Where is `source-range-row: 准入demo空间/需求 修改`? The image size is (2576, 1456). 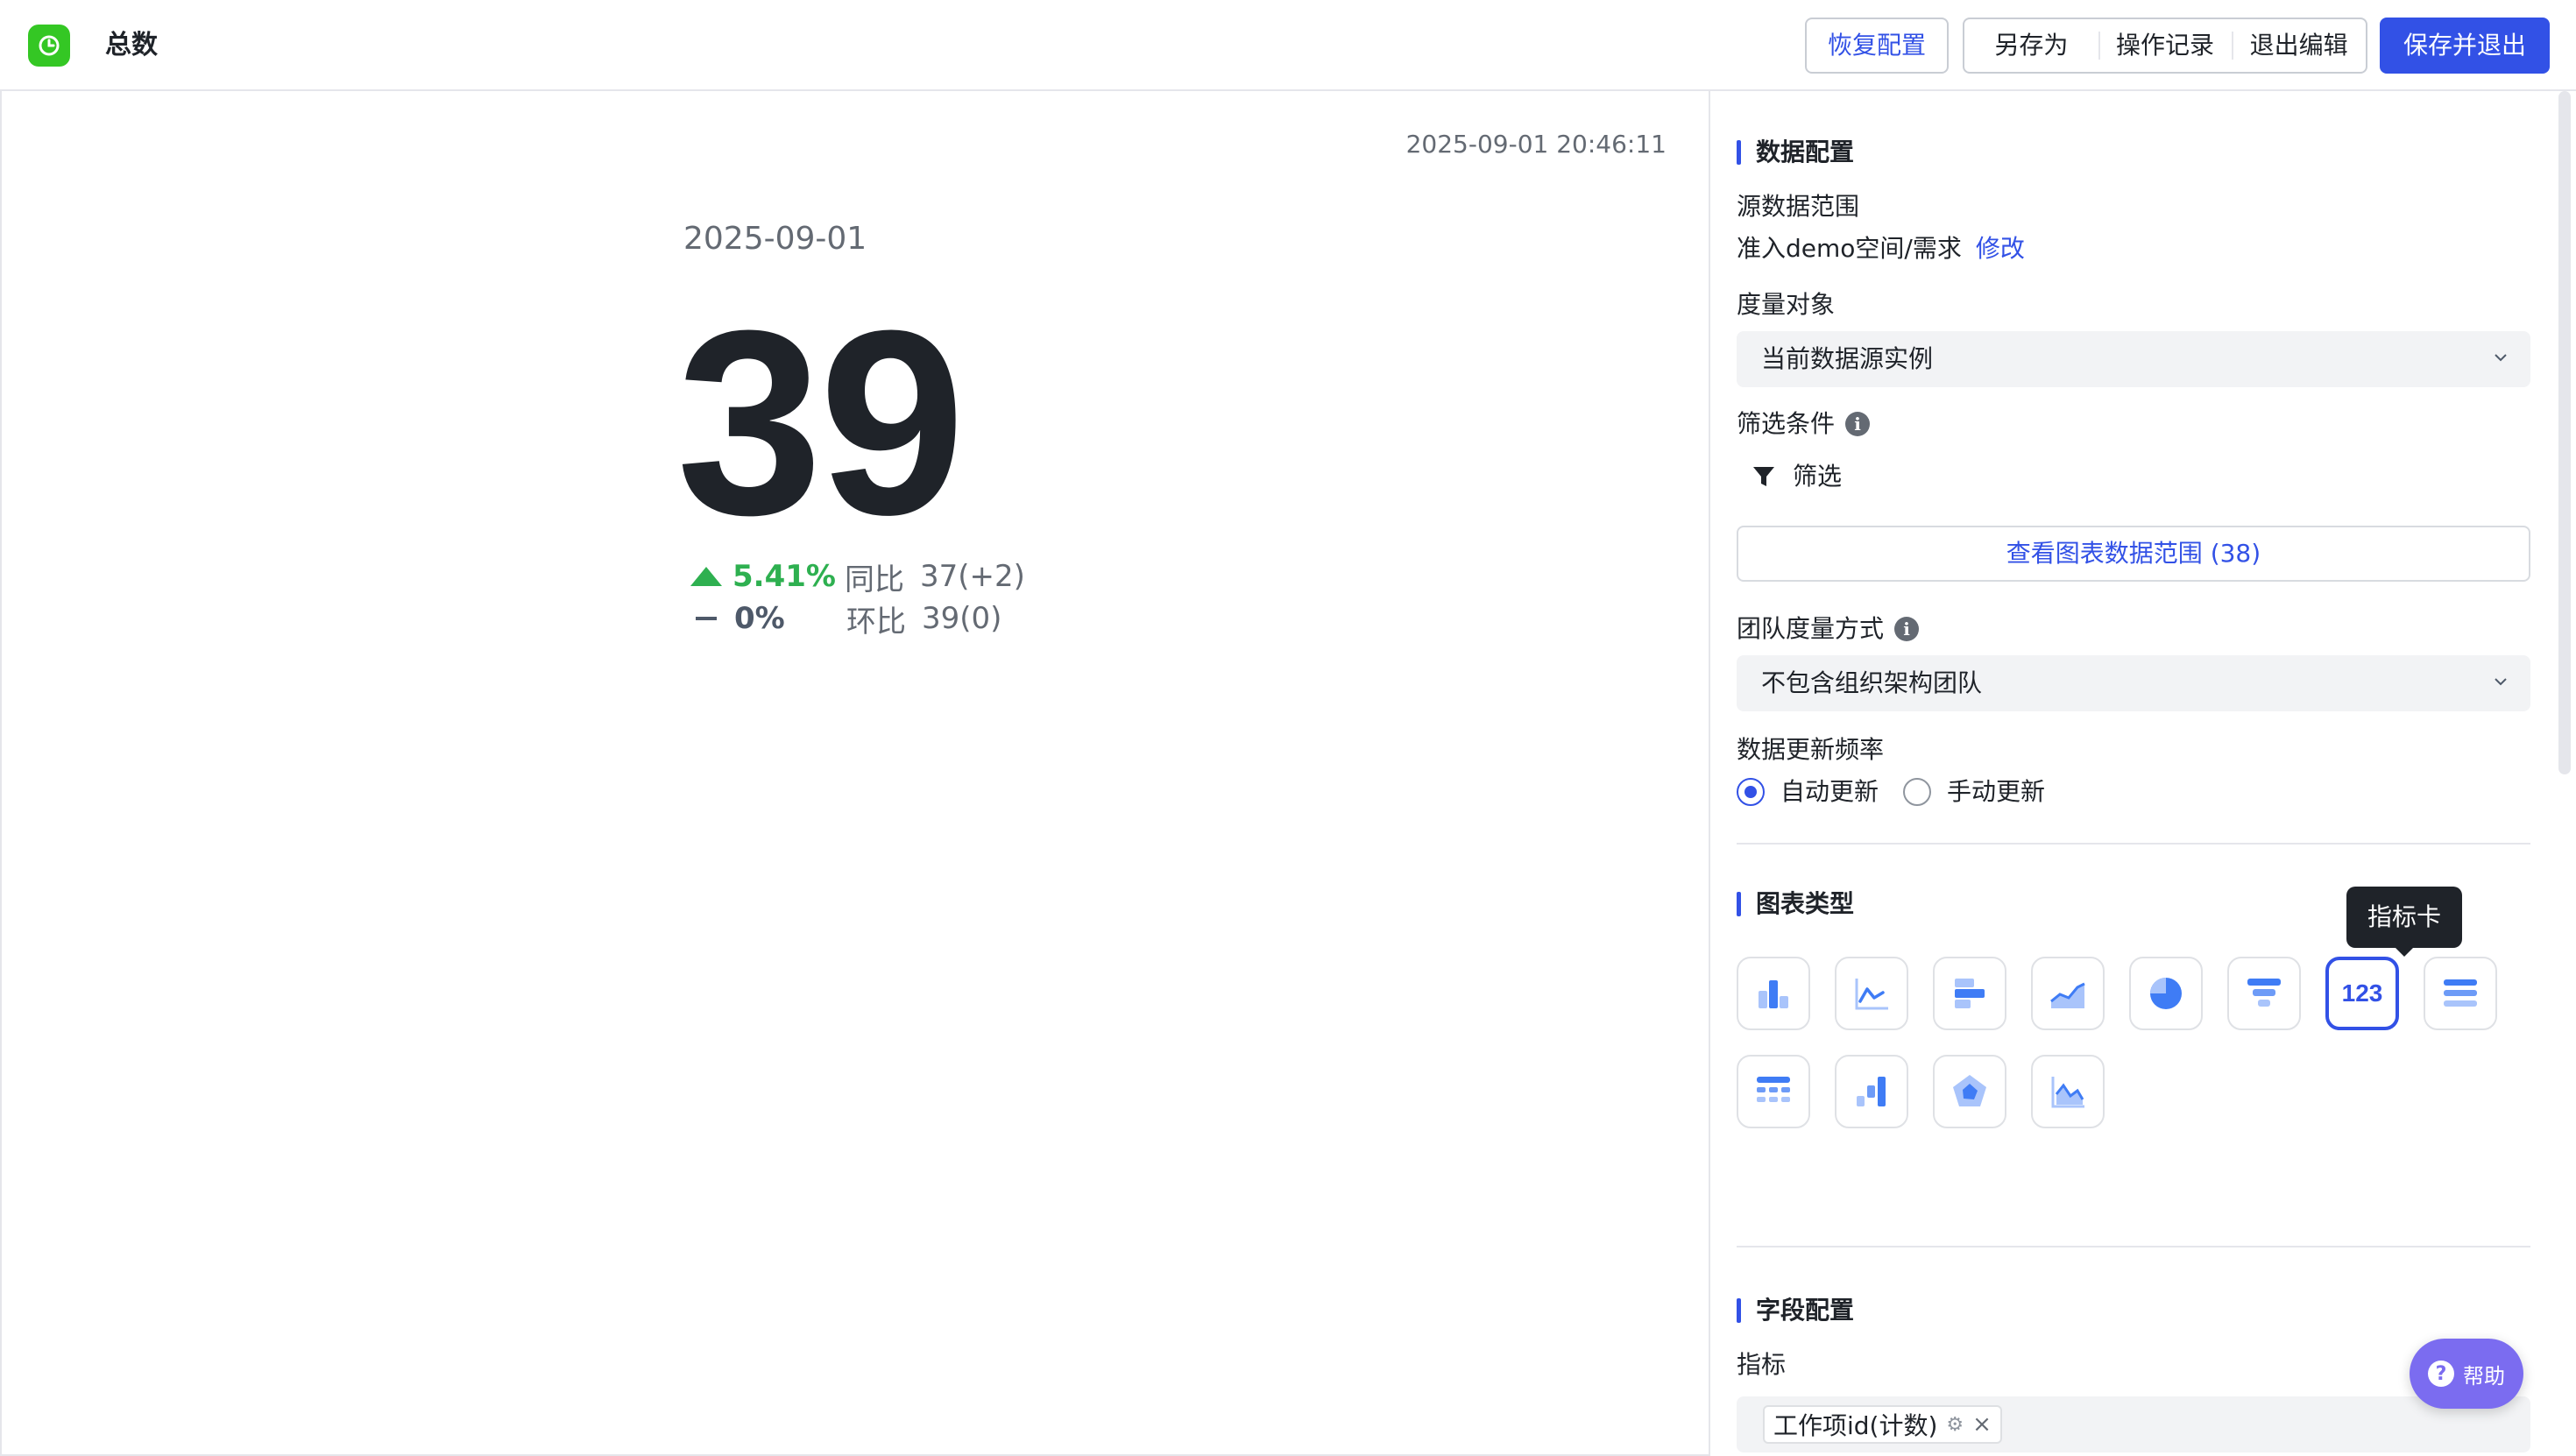
source-range-row: 准入demo空间/需求 修改 is located at coordinates (1881, 249).